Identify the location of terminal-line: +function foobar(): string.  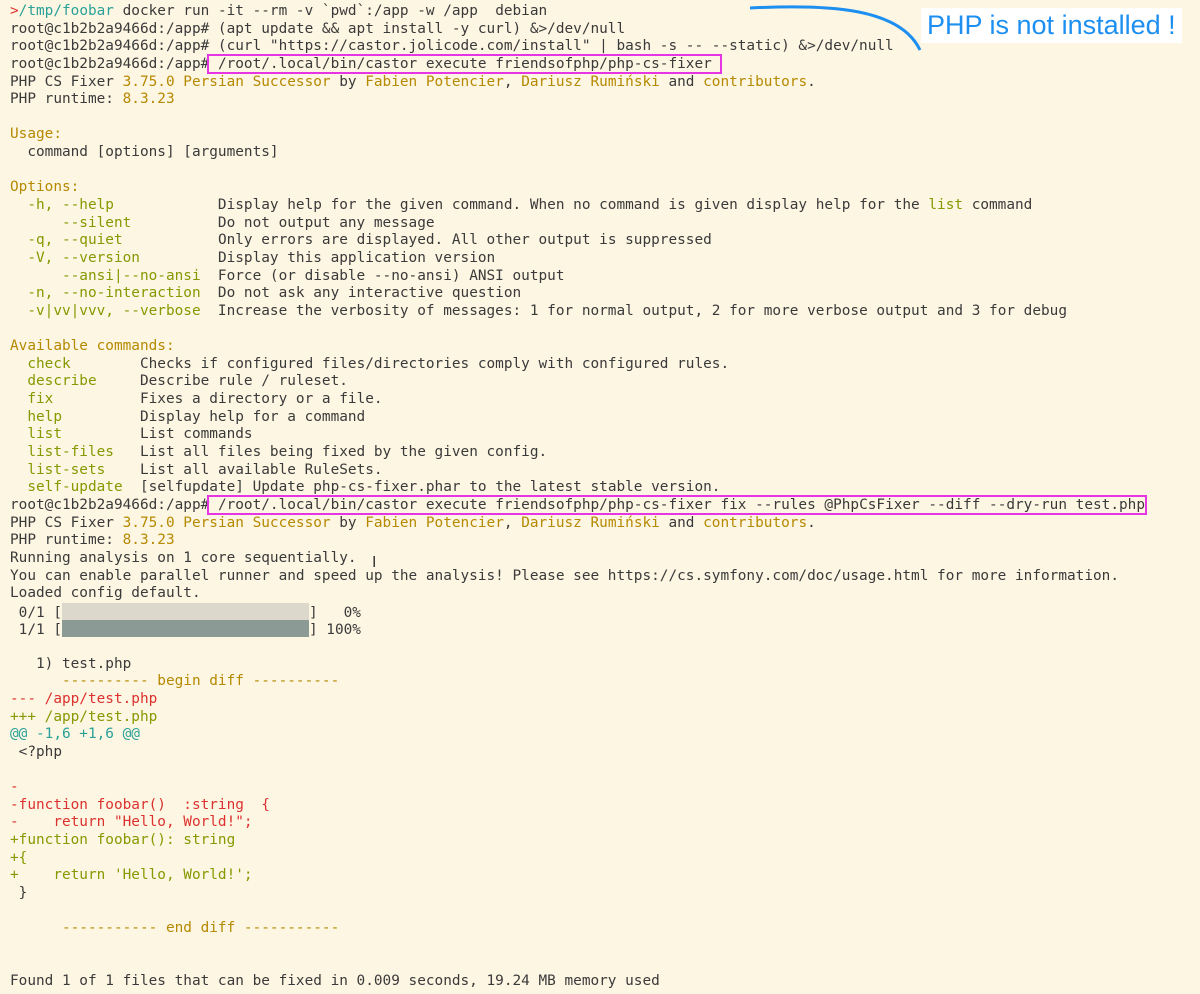
(577, 841).